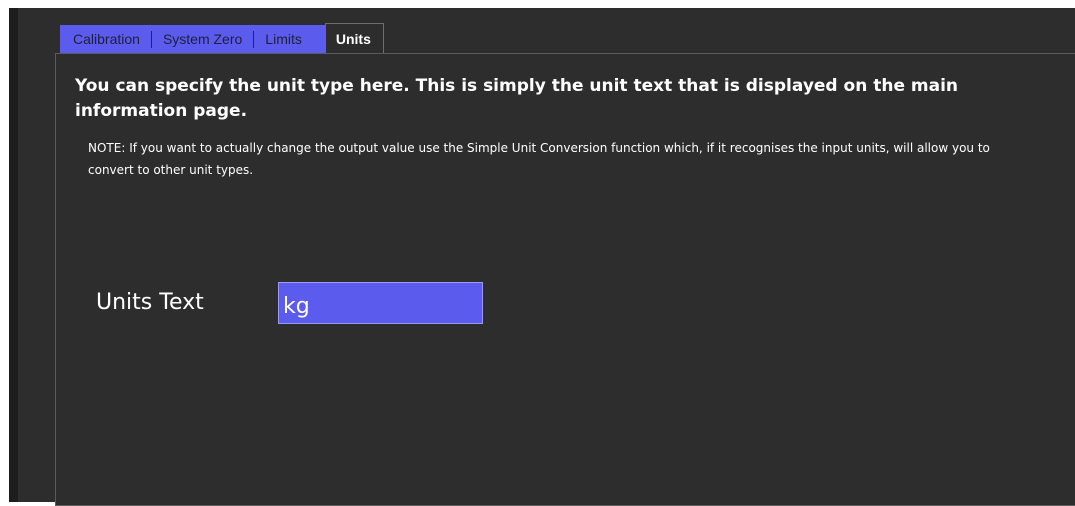 The height and width of the screenshot is (506, 1075). What do you see at coordinates (13, 255) in the screenshot?
I see `left-edge-strip` at bounding box center [13, 255].